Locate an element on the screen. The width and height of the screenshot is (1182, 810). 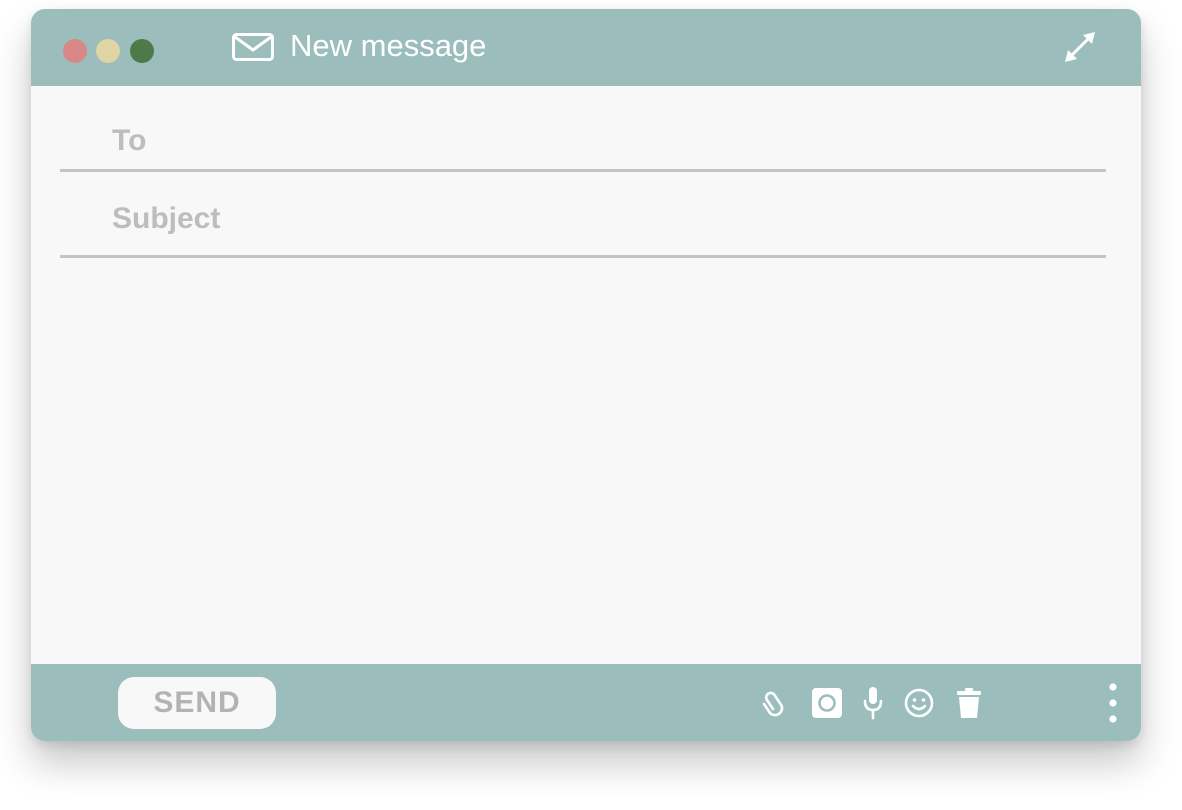
zoom-window-button is located at coordinates (142, 51).